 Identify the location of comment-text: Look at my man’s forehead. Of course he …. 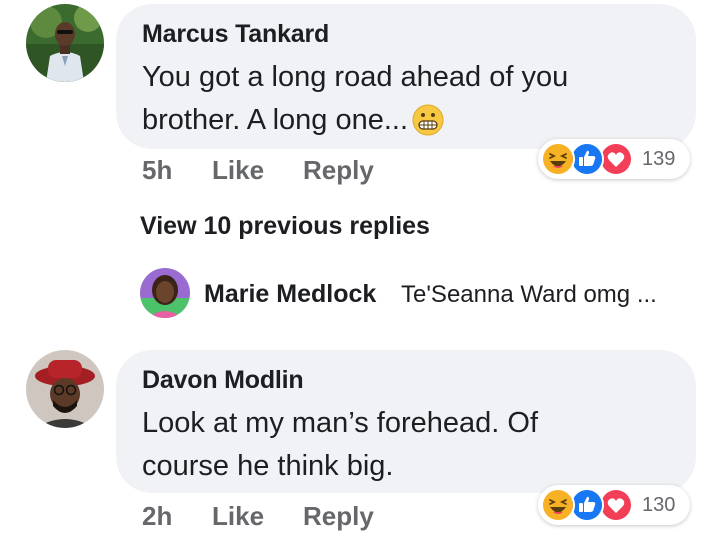
(340, 445).